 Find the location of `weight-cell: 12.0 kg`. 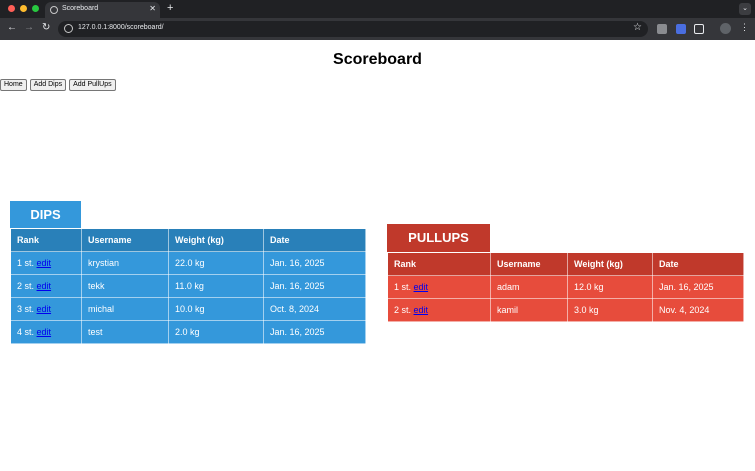

weight-cell: 12.0 kg is located at coordinates (610, 287).